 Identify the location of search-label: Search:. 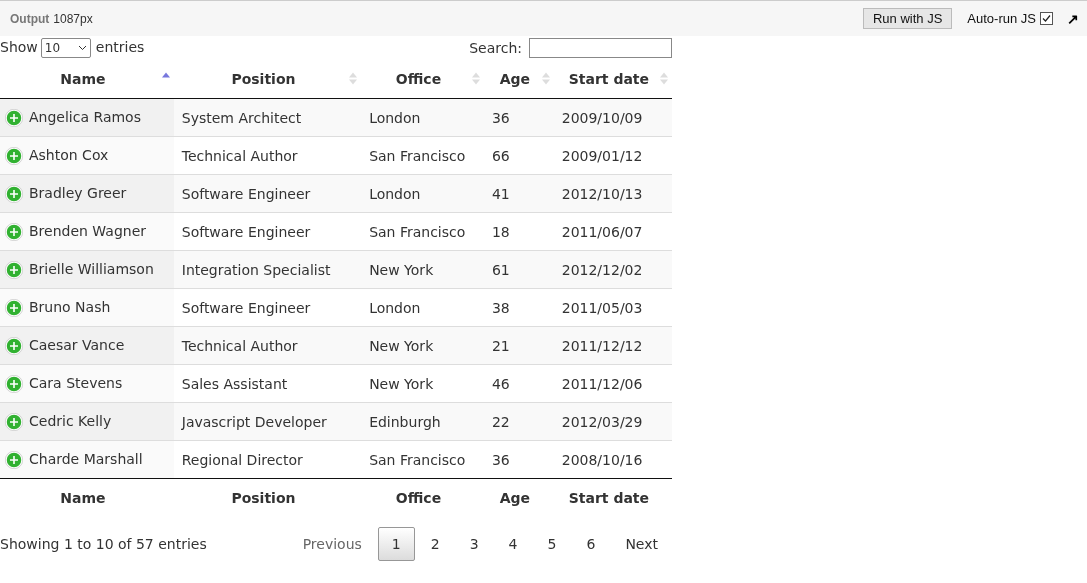
(495, 48).